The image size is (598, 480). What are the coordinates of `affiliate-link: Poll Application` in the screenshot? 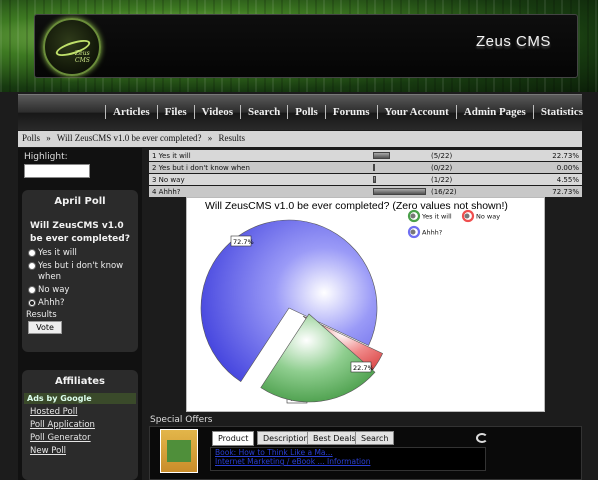 It's located at (80, 425).